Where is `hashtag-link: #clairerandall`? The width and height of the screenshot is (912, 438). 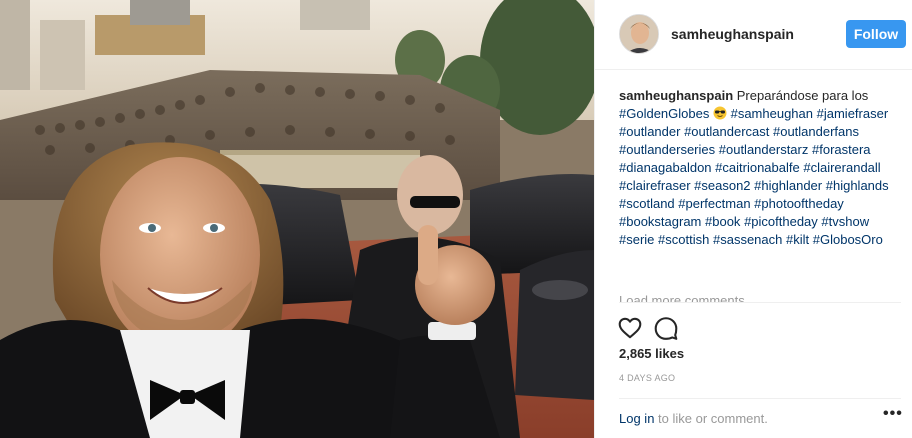 hashtag-link: #clairerandall is located at coordinates (841, 167).